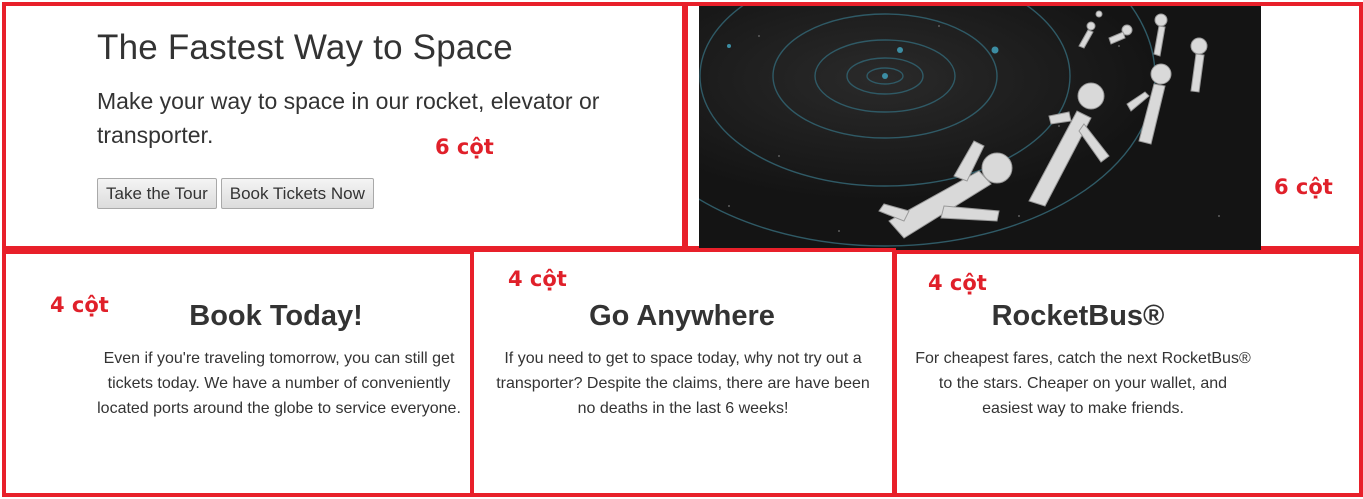 This screenshot has width=1363, height=499. Describe the element at coordinates (682, 316) in the screenshot. I see `feature-title: Go Anywhere` at that location.